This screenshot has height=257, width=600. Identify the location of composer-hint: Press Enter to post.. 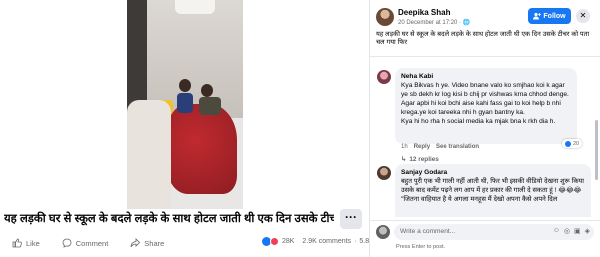
(421, 247).